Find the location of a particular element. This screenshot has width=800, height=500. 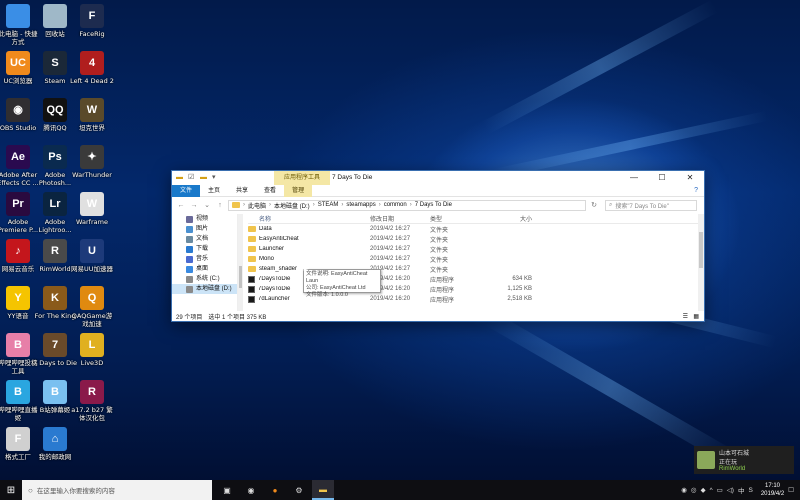

nav-item: 本地磁盘 (D:) is located at coordinates (204, 289).